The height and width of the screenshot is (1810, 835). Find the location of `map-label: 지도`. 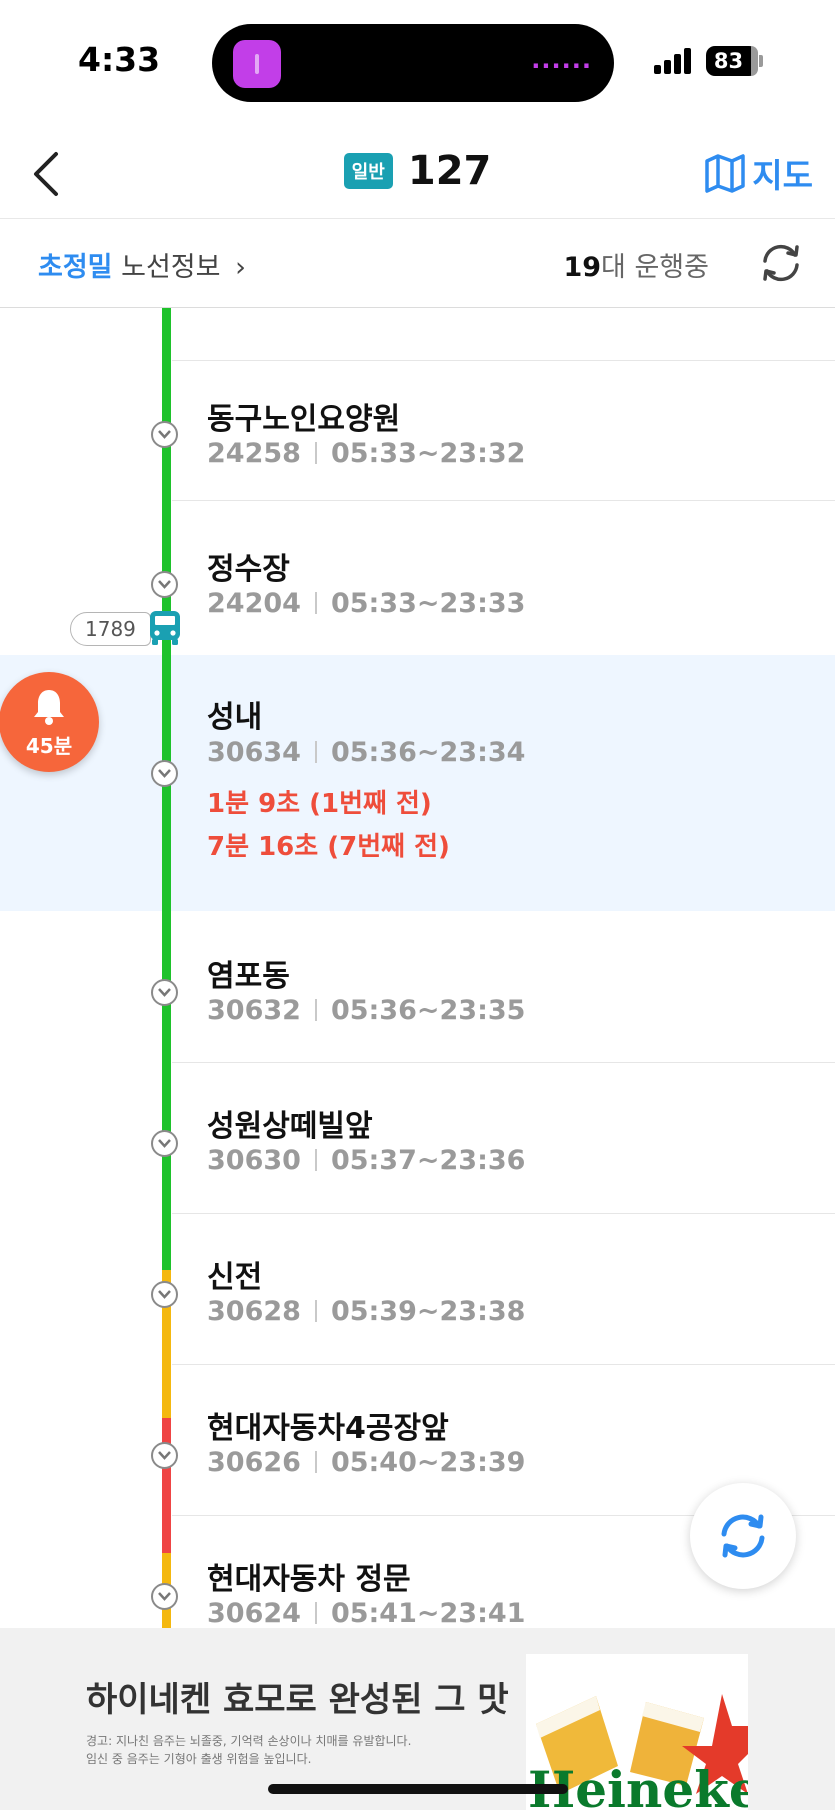

map-label: 지도 is located at coordinates (782, 175).